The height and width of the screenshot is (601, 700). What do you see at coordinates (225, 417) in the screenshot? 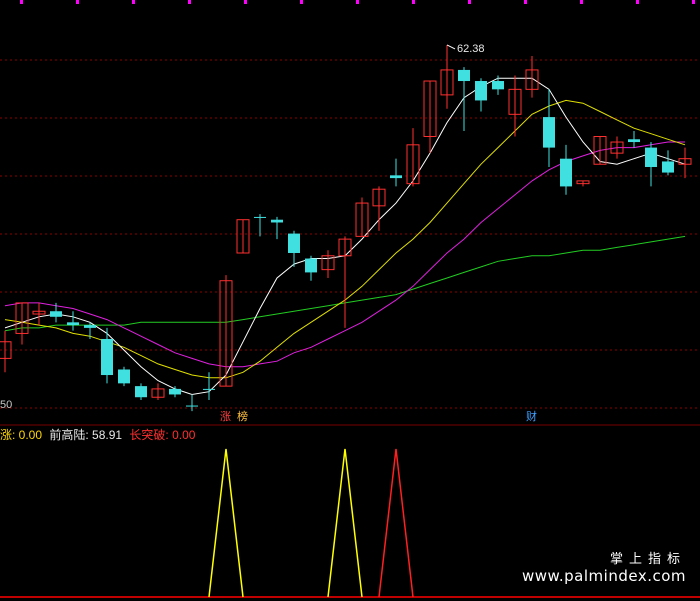
I see `event-badge: 涨` at bounding box center [225, 417].